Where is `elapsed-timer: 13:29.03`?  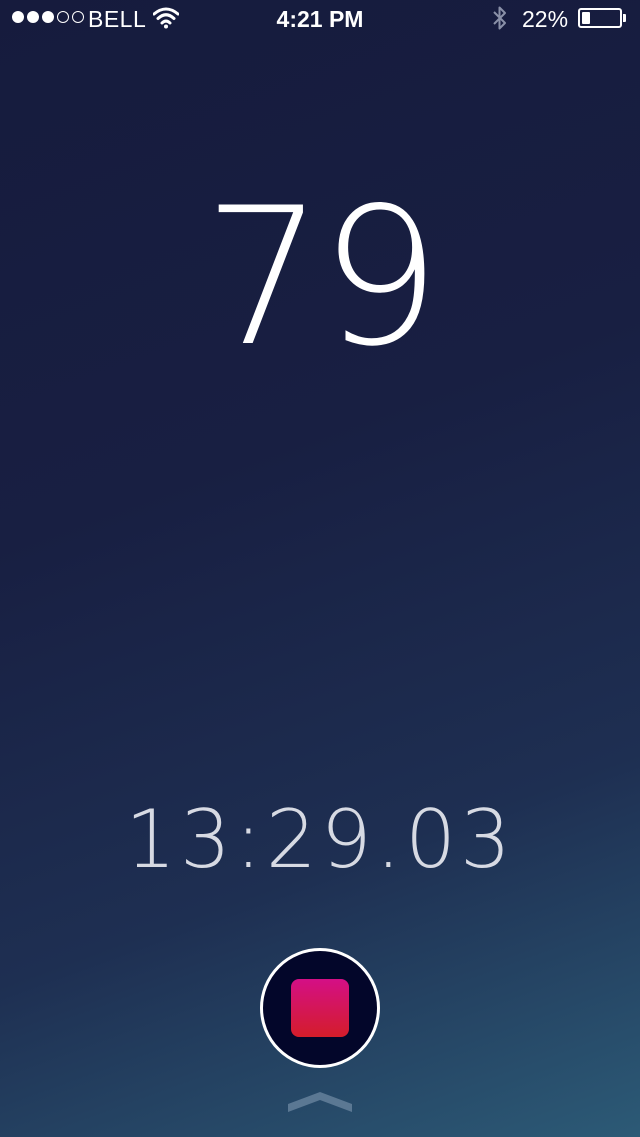 elapsed-timer: 13:29.03 is located at coordinates (320, 840).